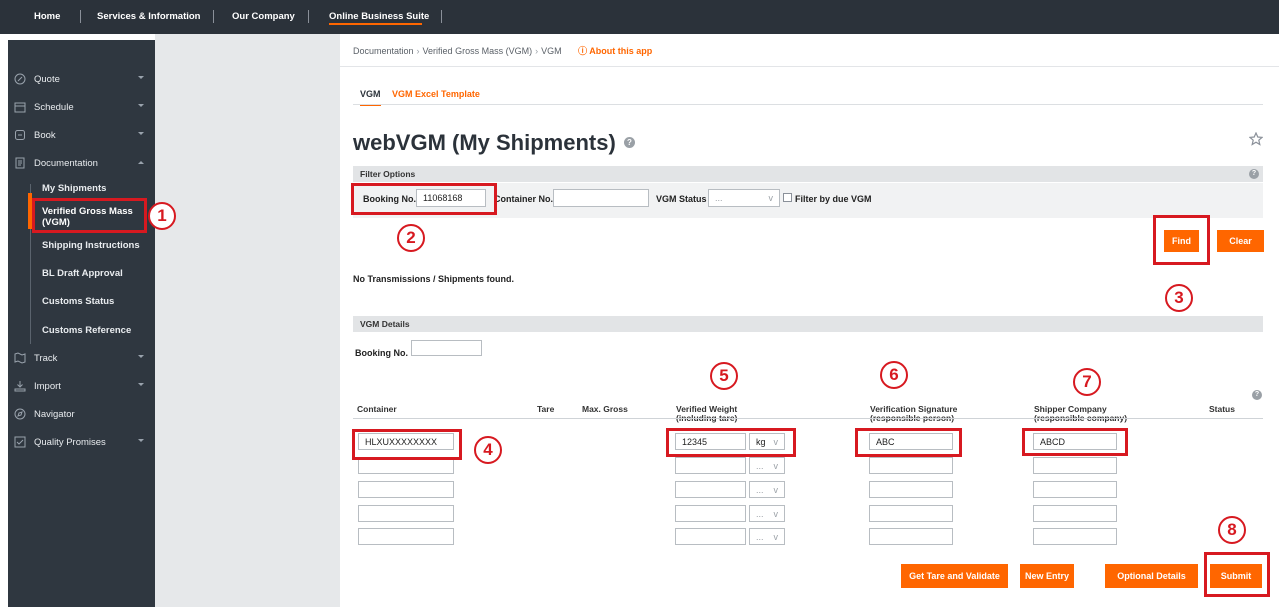 This screenshot has height=607, width=1279. What do you see at coordinates (98, 188) in the screenshot?
I see `sidebar-subitem-my-shipments: My Shipments` at bounding box center [98, 188].